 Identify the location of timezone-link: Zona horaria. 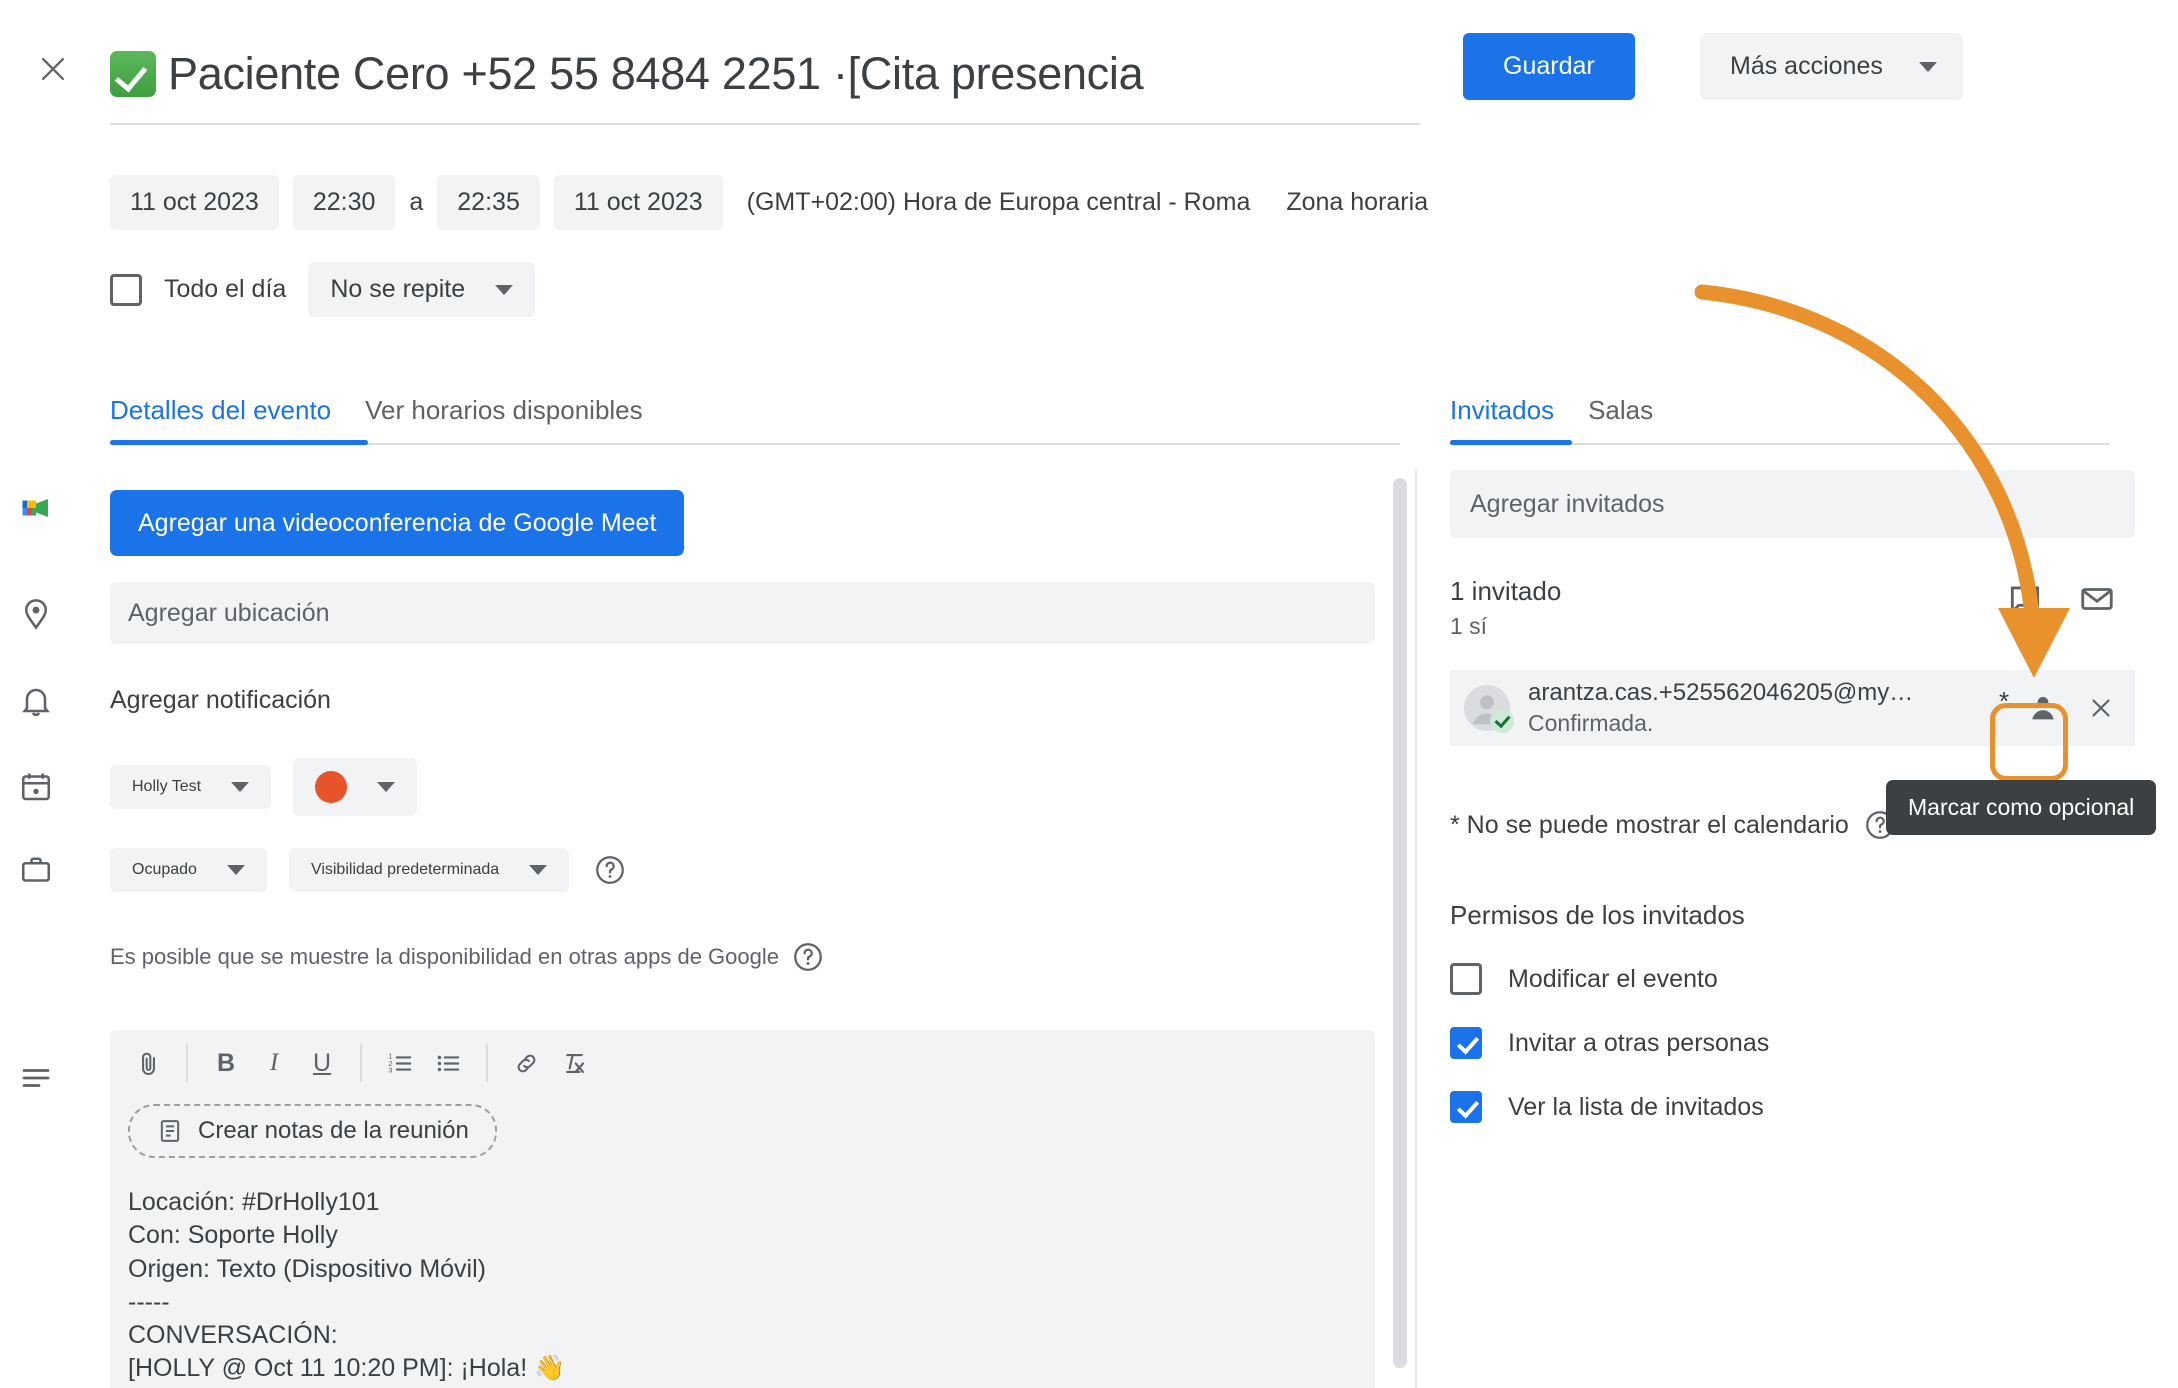
(1357, 202).